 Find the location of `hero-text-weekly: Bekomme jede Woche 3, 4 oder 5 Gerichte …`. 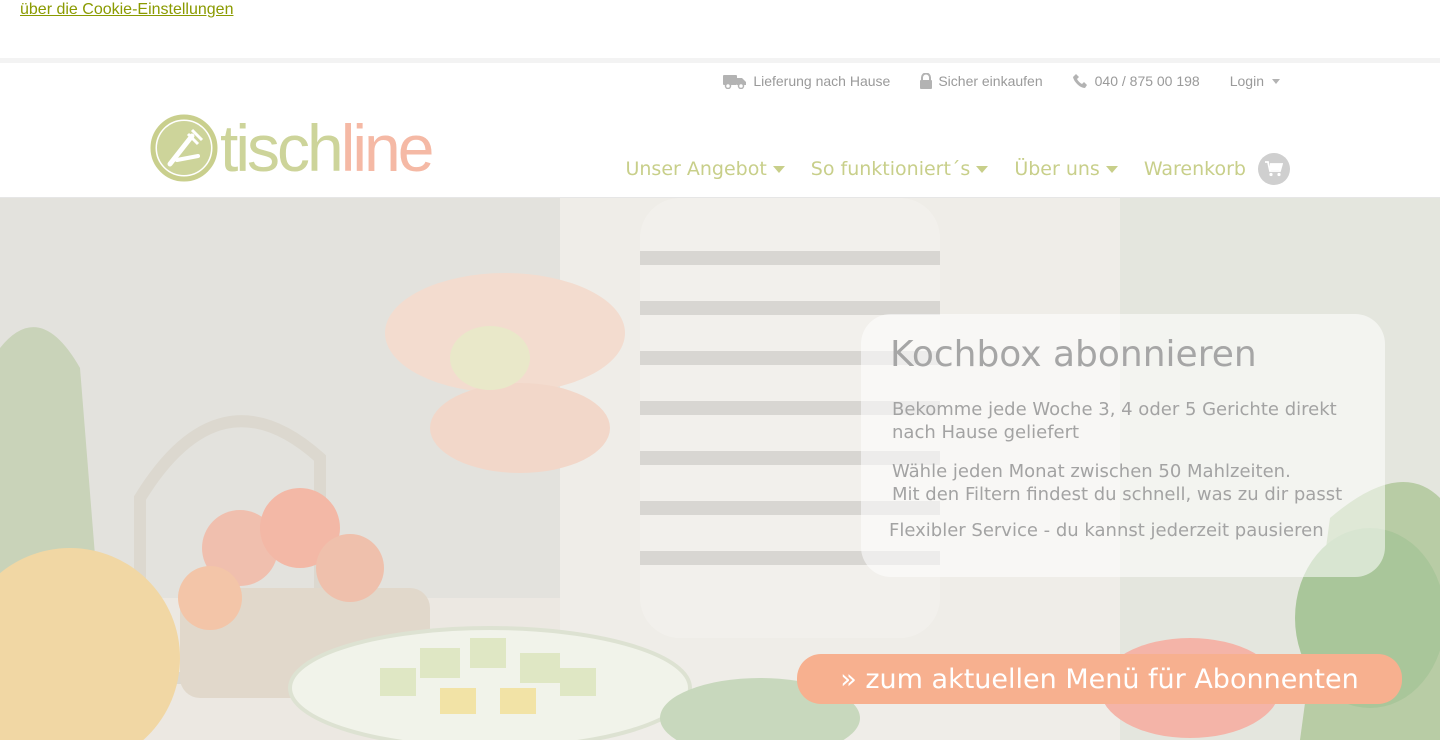

hero-text-weekly: Bekomme jede Woche 3, 4 oder 5 Gerichte … is located at coordinates (1114, 421).